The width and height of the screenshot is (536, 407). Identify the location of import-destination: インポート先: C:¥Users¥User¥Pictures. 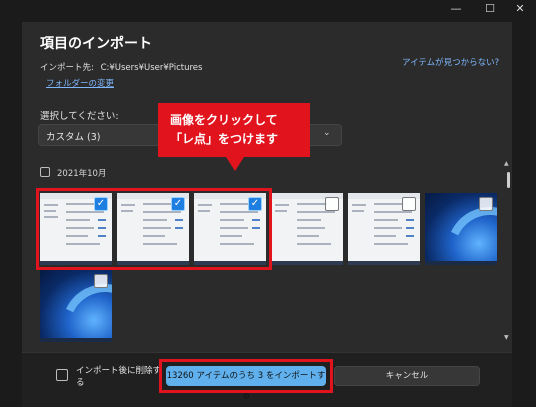
(121, 67).